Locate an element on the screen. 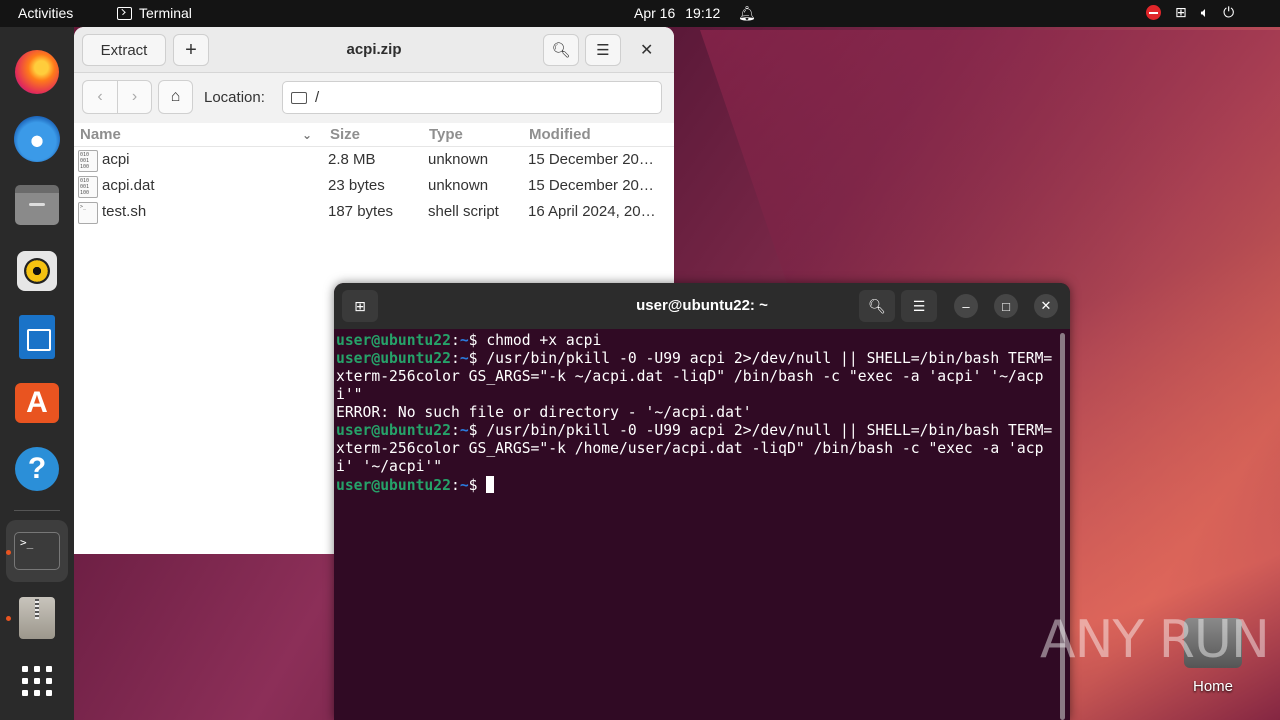 This screenshot has height=720, width=1280. files-icon is located at coordinates (37, 205).